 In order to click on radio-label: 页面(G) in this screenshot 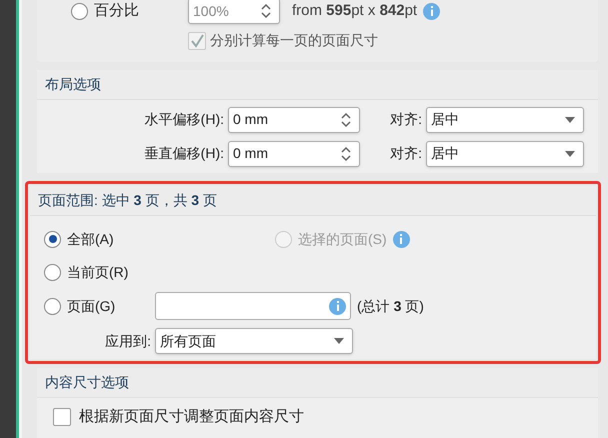, I will do `click(91, 306)`.